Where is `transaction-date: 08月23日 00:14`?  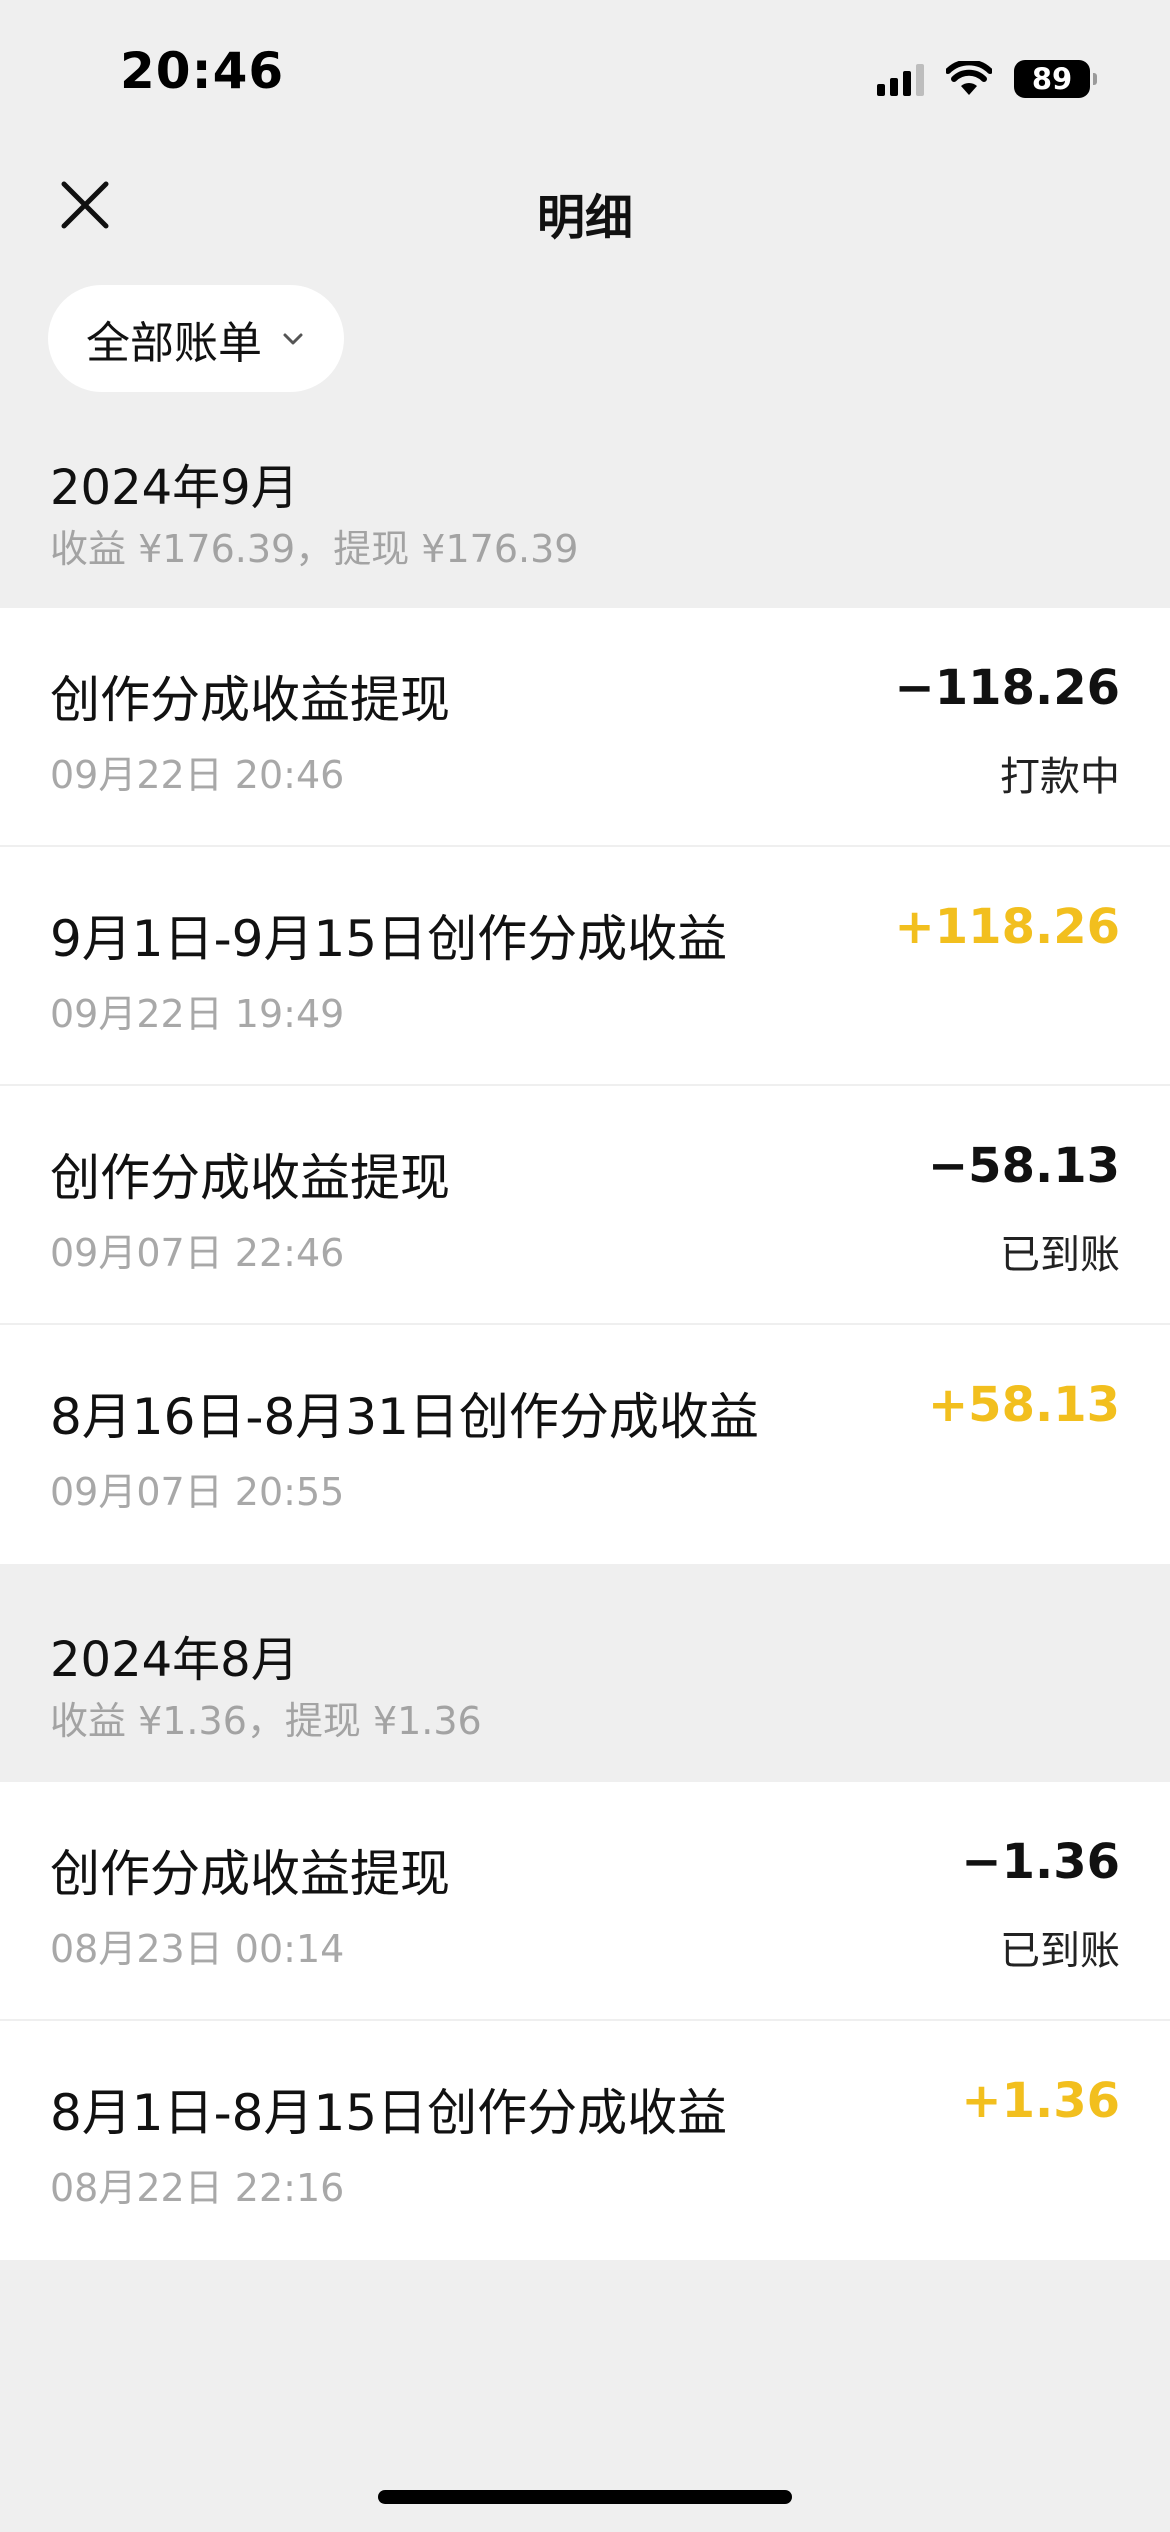 transaction-date: 08月23日 00:14 is located at coordinates (197, 1949).